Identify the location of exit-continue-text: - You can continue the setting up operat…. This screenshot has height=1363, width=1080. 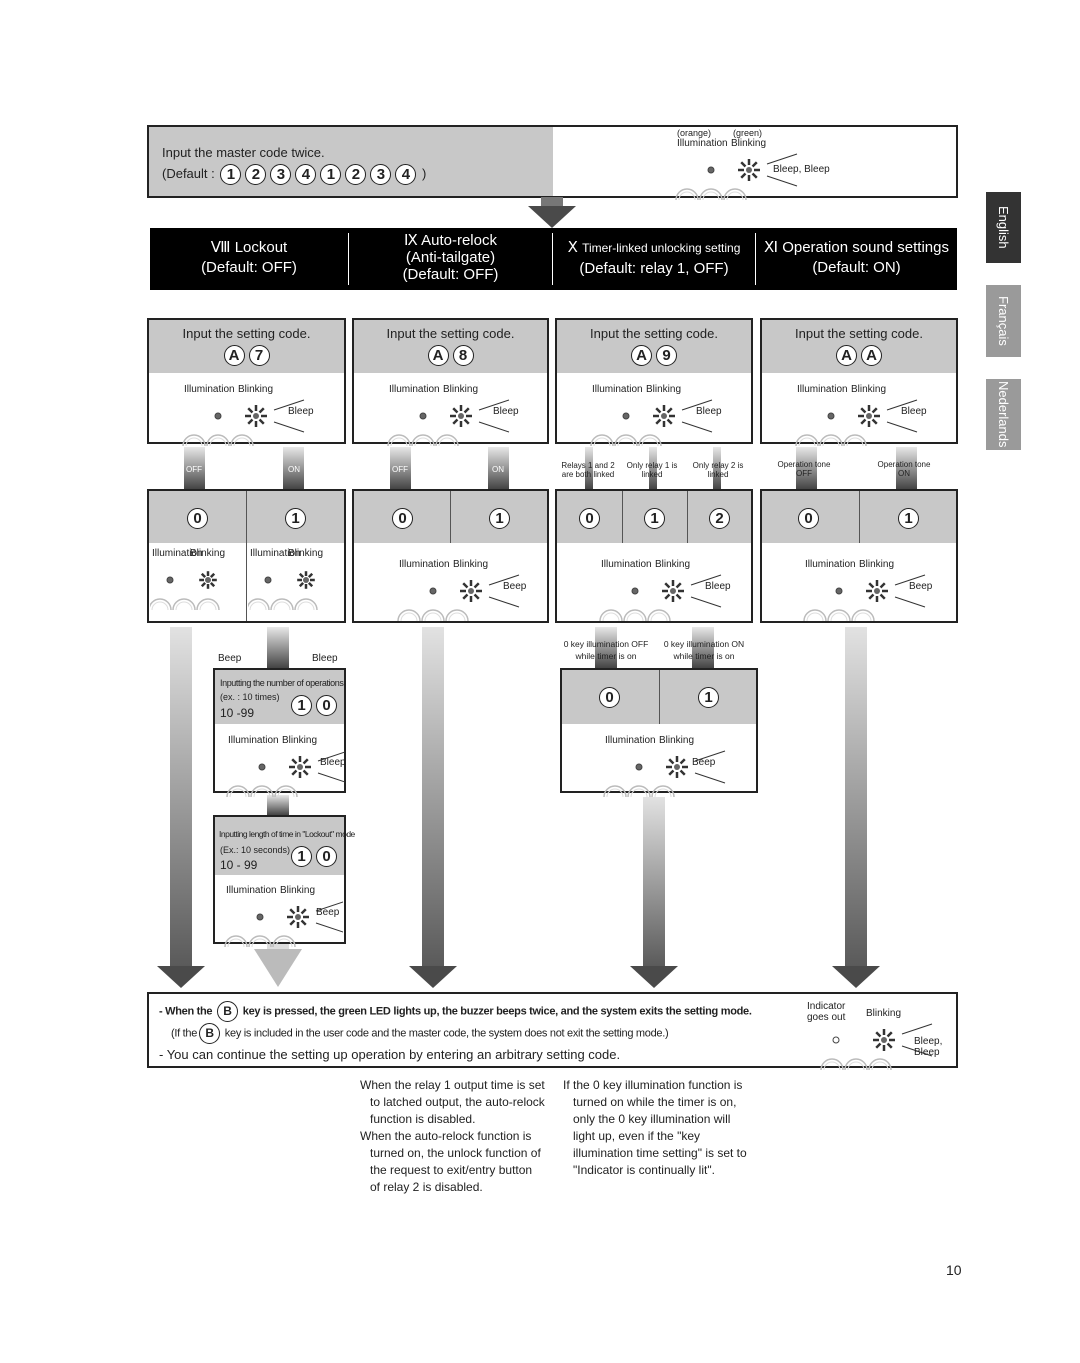
(390, 1054).